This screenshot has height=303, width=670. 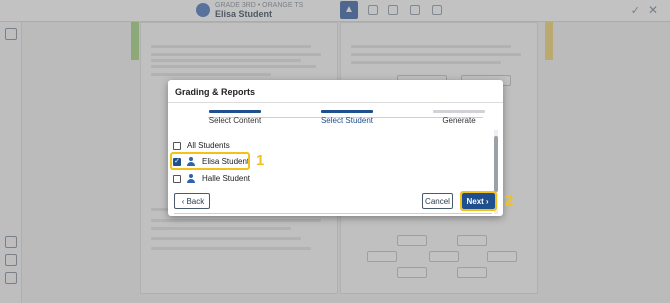 What do you see at coordinates (226, 178) in the screenshot?
I see `student-label: Halle Student` at bounding box center [226, 178].